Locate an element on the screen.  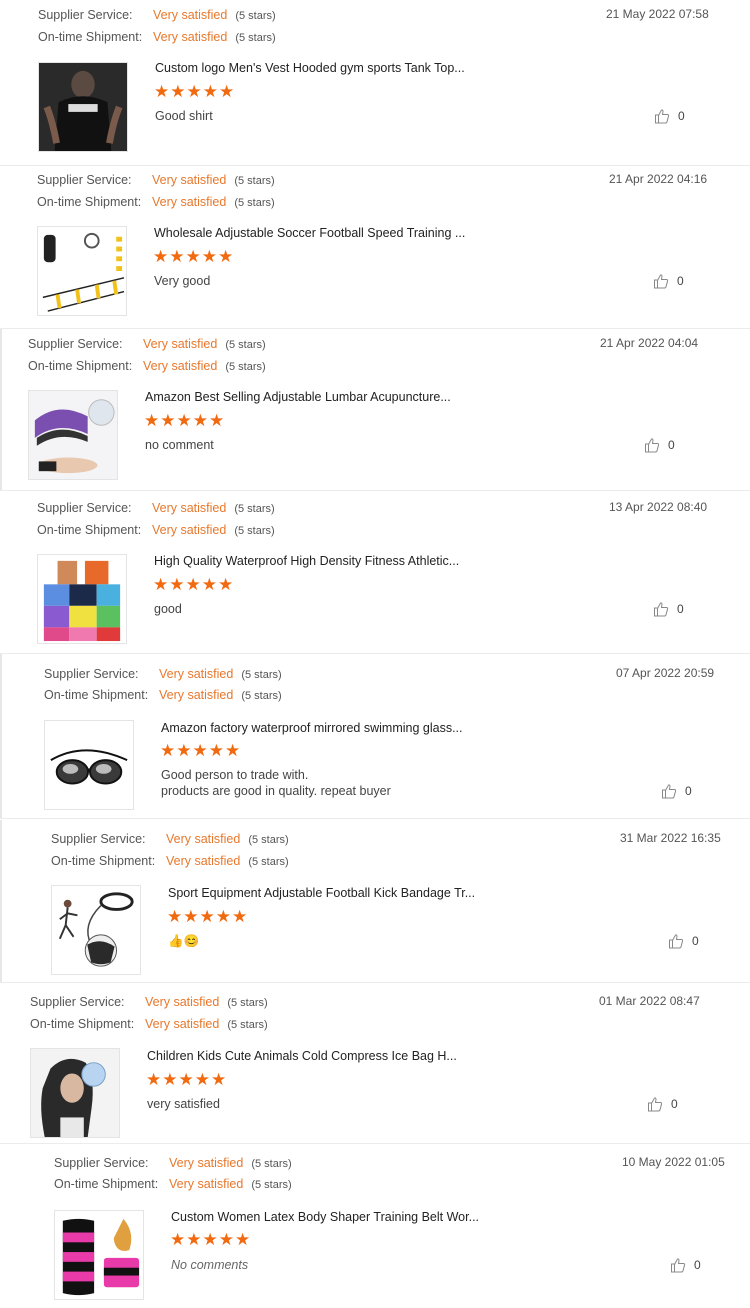
agility-ladder-image is located at coordinates (82, 271).